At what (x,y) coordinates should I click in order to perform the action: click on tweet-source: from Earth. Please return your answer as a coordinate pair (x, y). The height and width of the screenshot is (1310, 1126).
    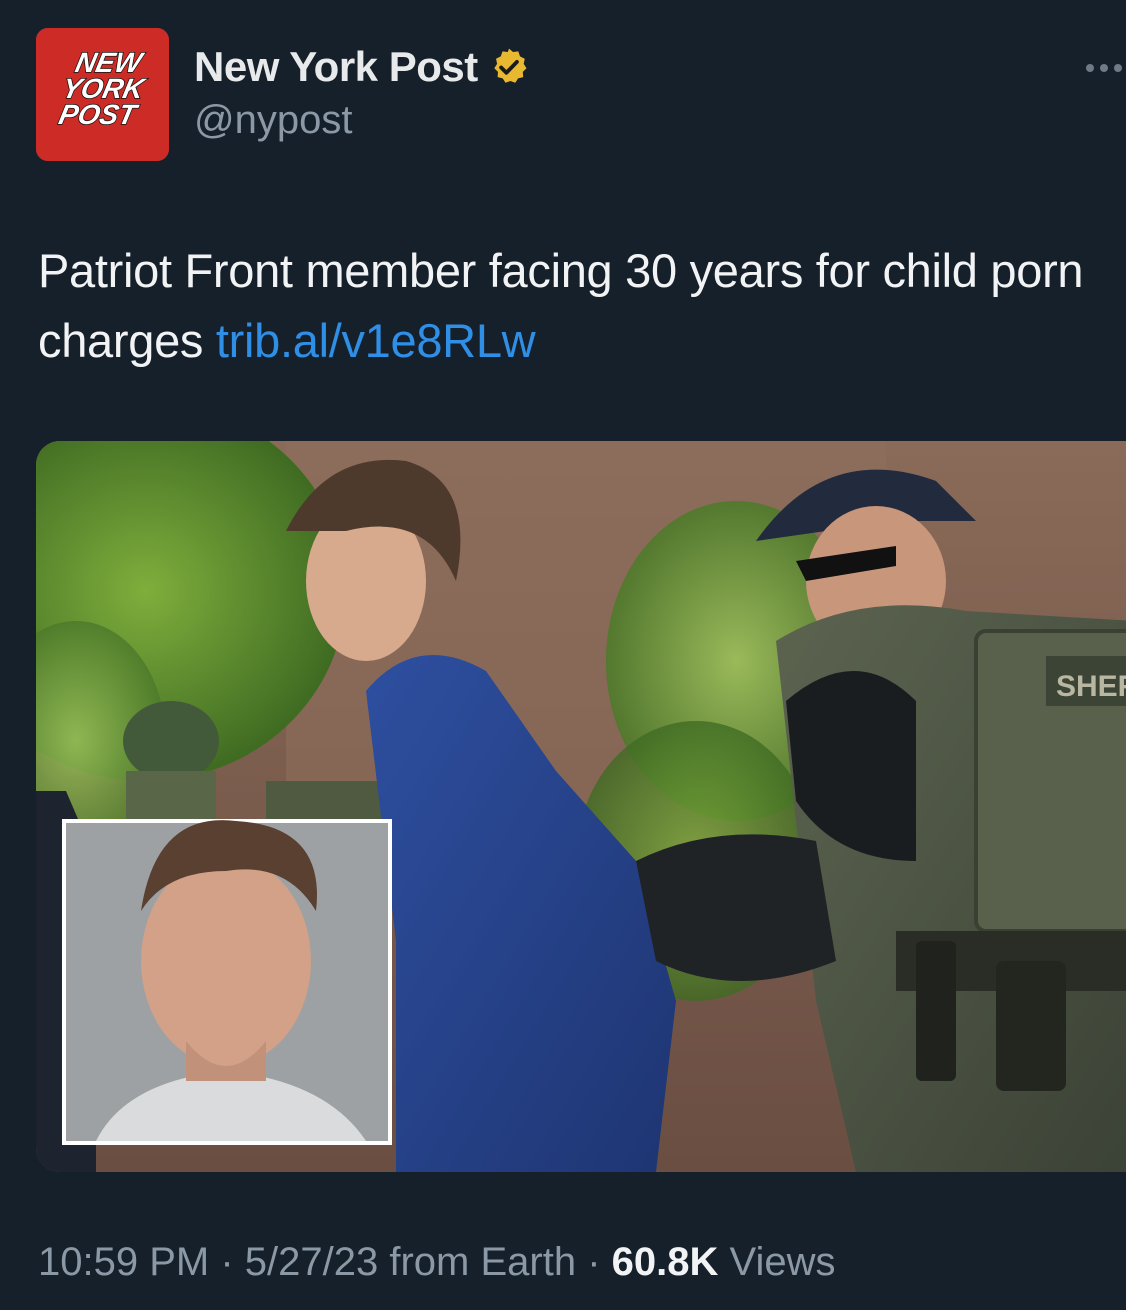
    Looking at the image, I should click on (477, 1262).